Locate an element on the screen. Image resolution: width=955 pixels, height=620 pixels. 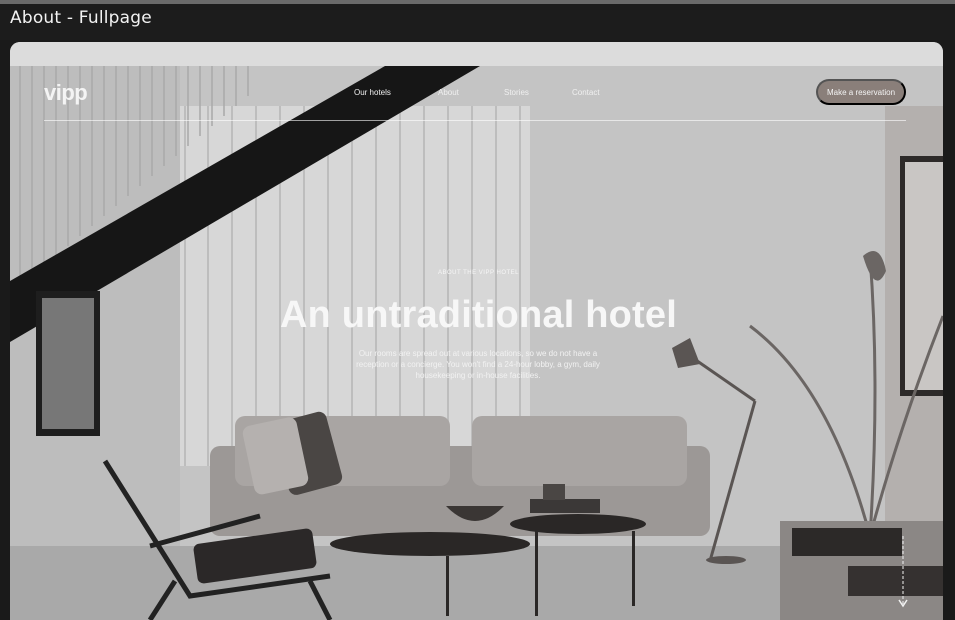
nav-link-stories: Stories is located at coordinates (516, 92).